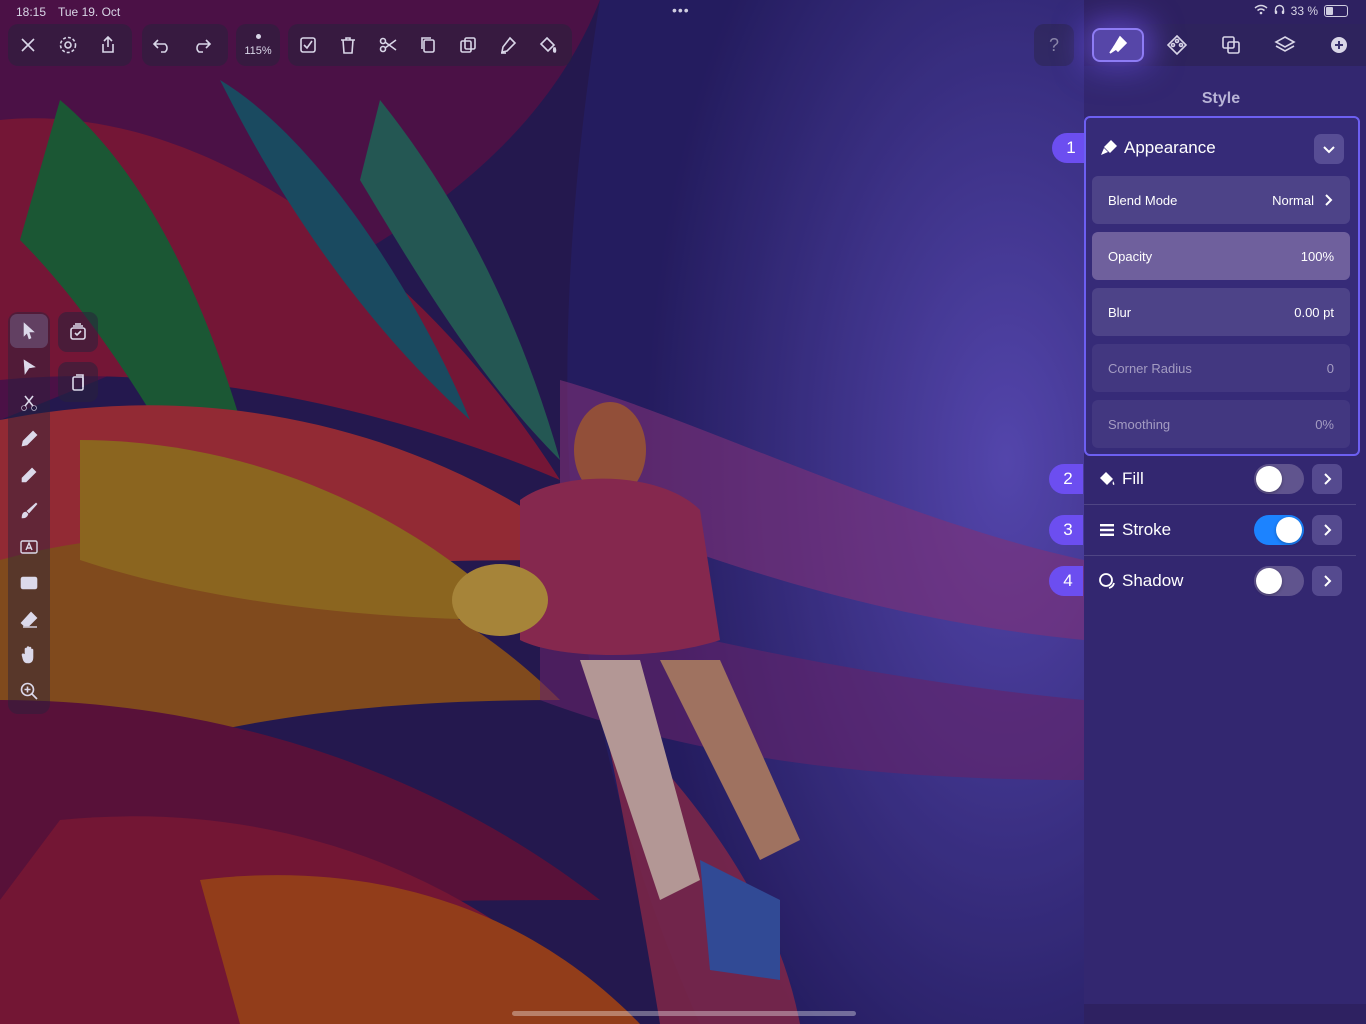 The height and width of the screenshot is (1024, 1366). What do you see at coordinates (1279, 479) in the screenshot?
I see `fill-toggle` at bounding box center [1279, 479].